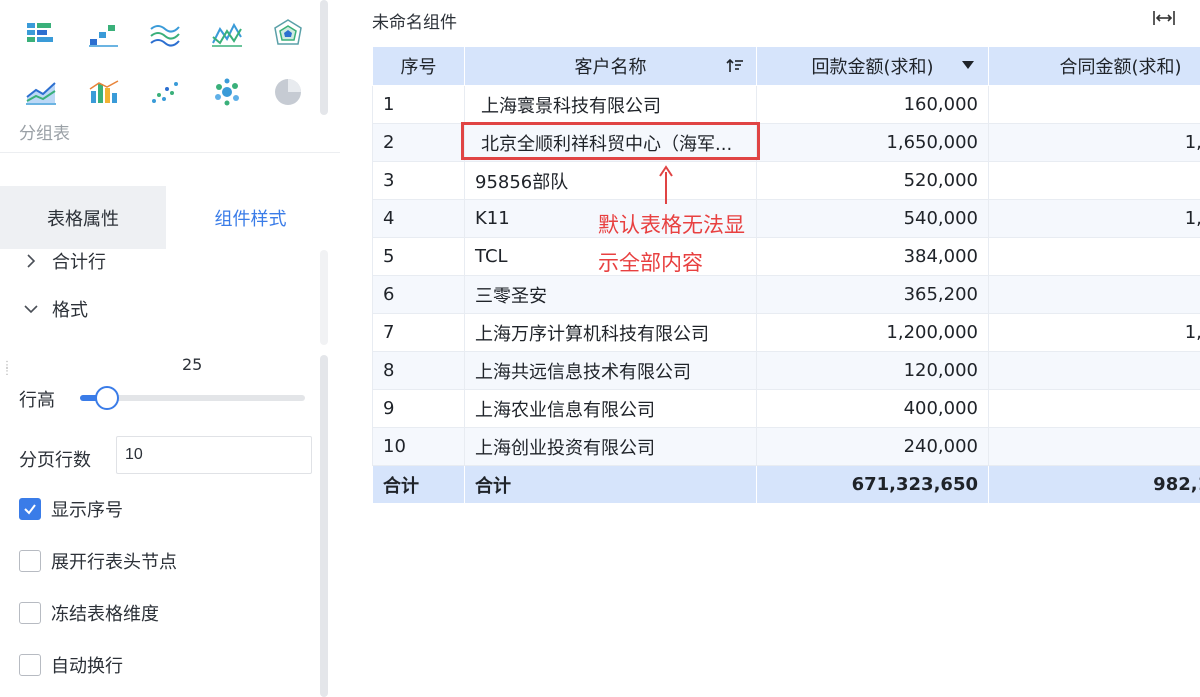 The height and width of the screenshot is (697, 1200). I want to click on cell-contract: 1,200,, so click(1094, 332).